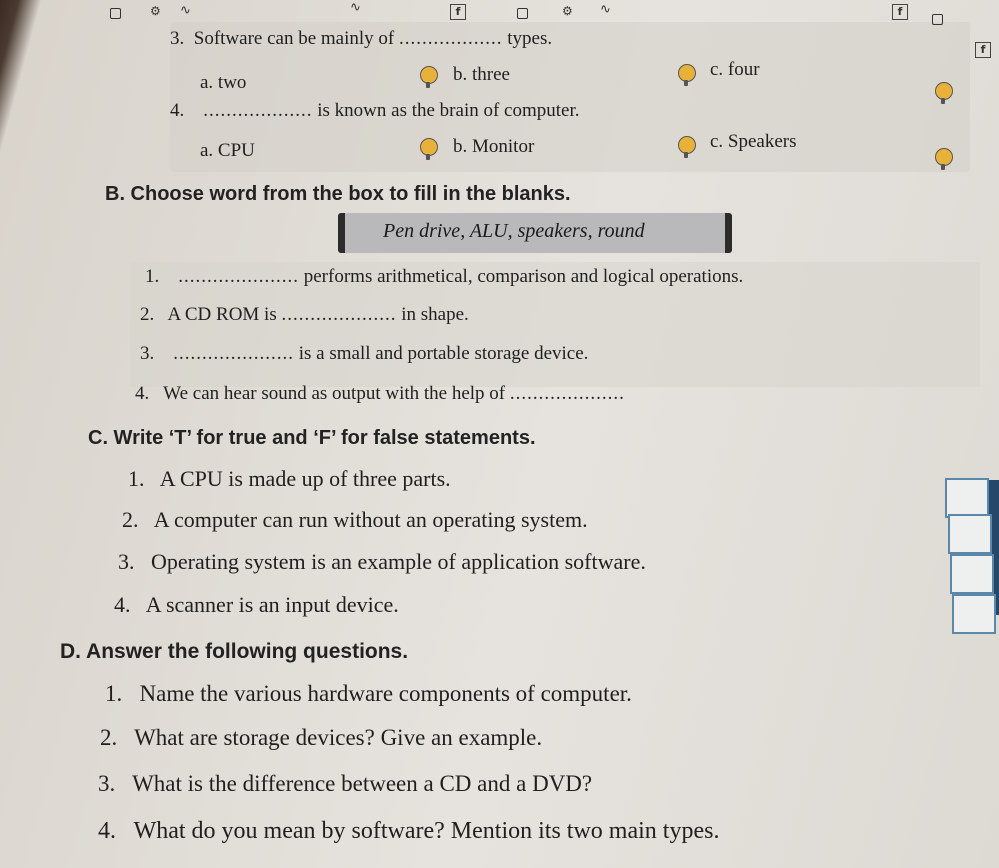 Image resolution: width=999 pixels, height=868 pixels. Describe the element at coordinates (753, 141) in the screenshot. I see `option-a4-c: c. Speakers` at that location.